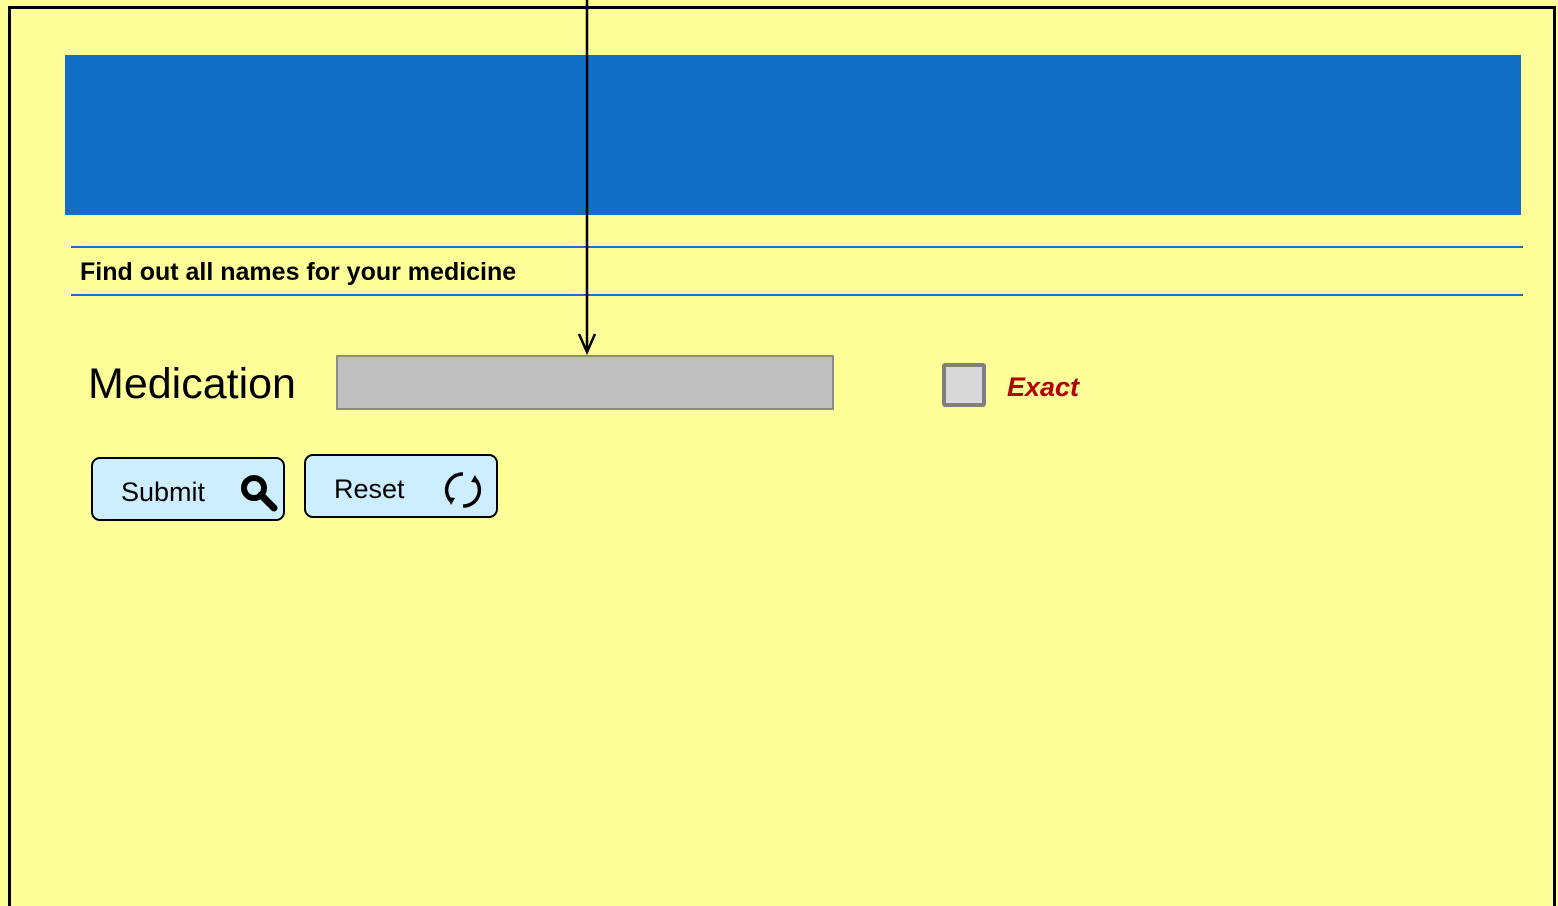 The height and width of the screenshot is (906, 1558). What do you see at coordinates (964, 385) in the screenshot?
I see `exact-checkbox` at bounding box center [964, 385].